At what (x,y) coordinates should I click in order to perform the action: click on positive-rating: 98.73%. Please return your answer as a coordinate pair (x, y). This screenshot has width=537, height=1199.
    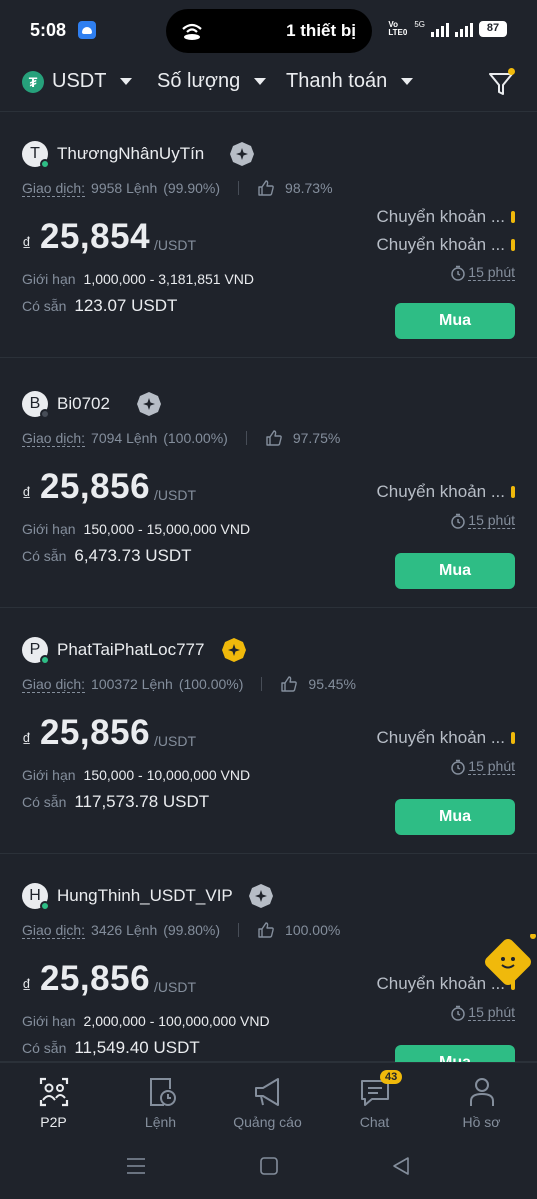
    Looking at the image, I should click on (309, 188).